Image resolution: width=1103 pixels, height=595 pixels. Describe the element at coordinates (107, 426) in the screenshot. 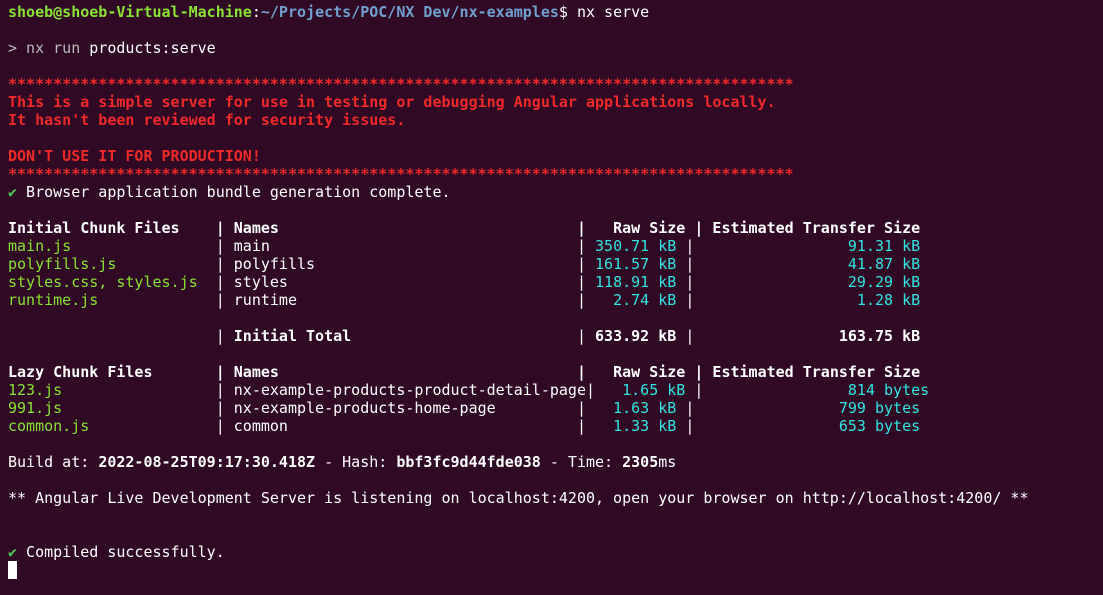

I see `chunk-file: common.js` at that location.